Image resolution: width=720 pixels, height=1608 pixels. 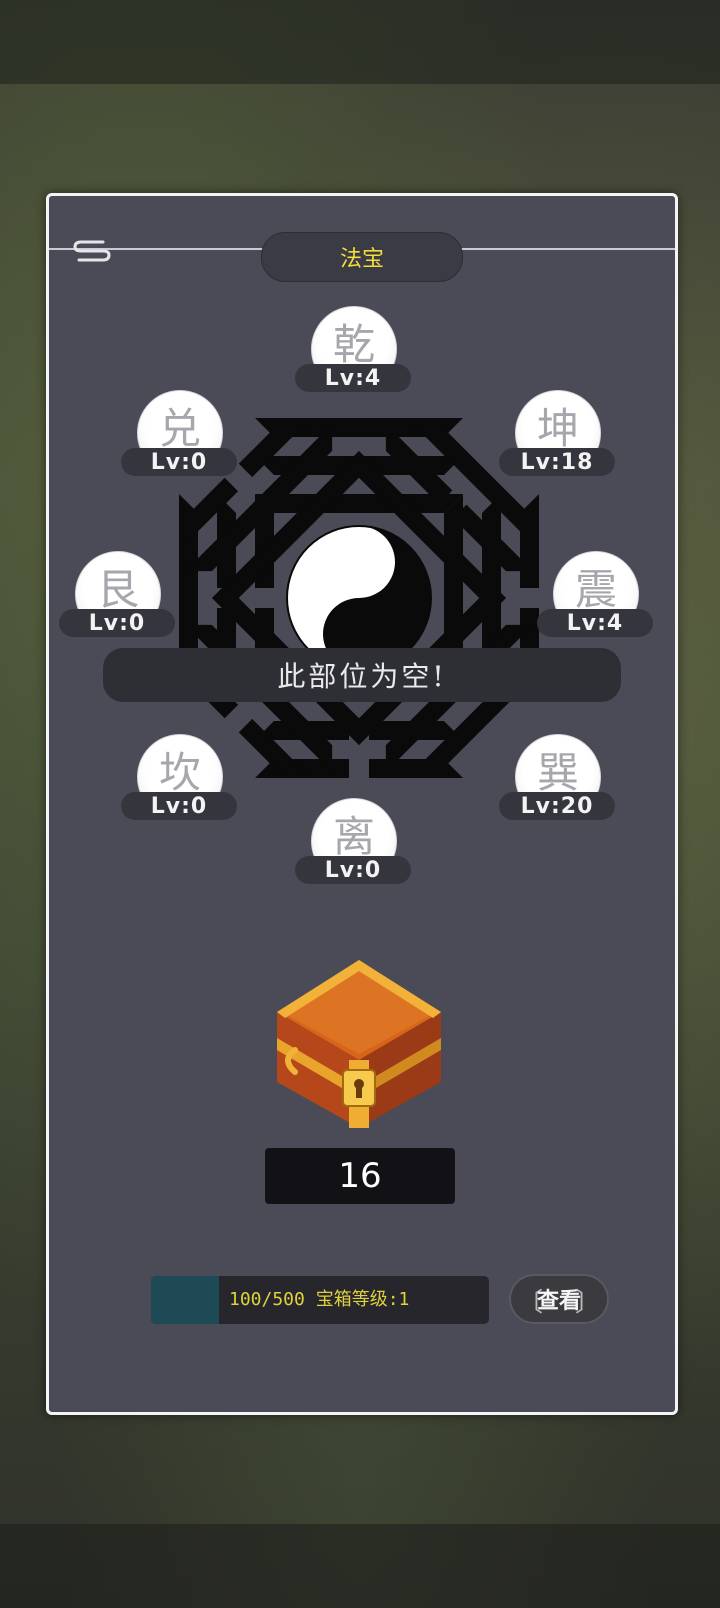 I want to click on empty-slot-message: 此部位为空!, so click(x=362, y=675).